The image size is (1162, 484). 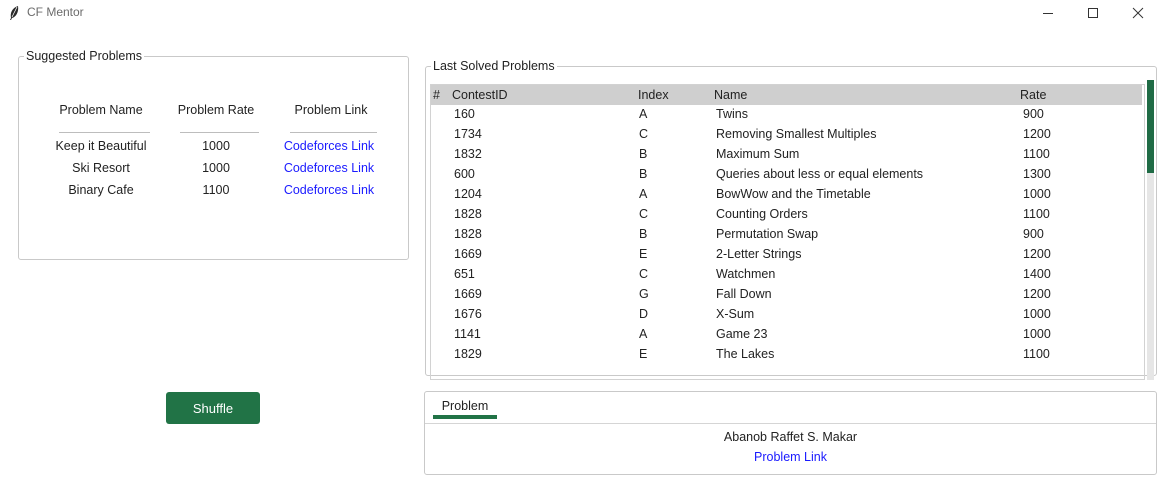 I want to click on cell-contest-id: 1832, so click(x=468, y=154).